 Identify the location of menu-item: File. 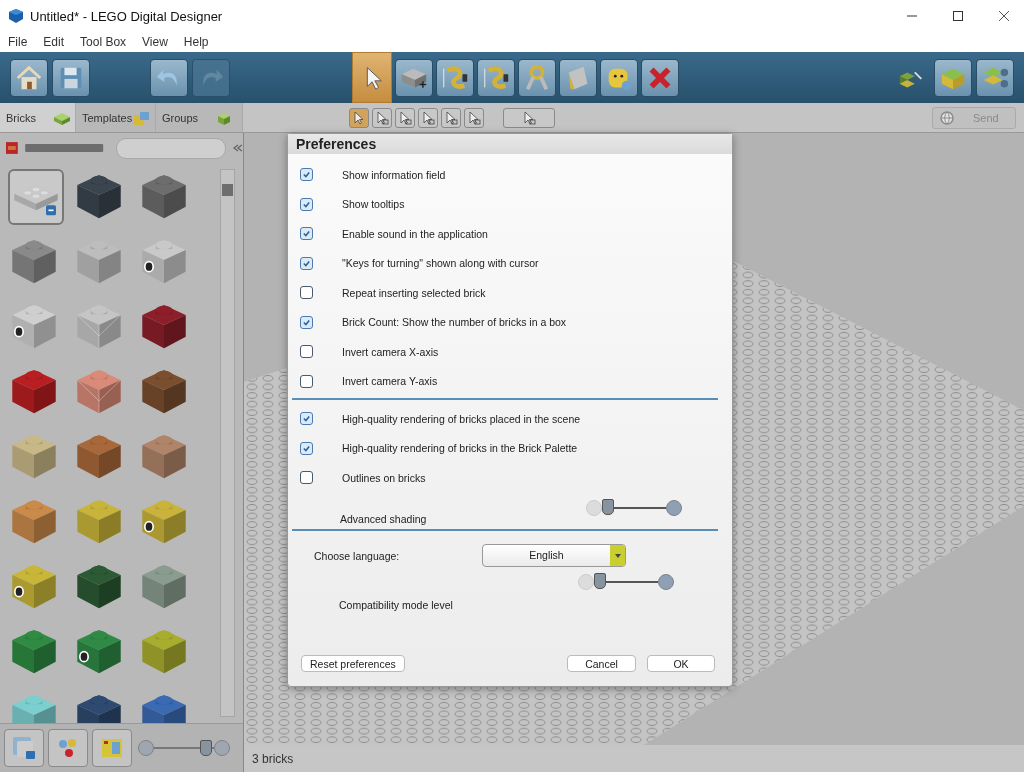
(18, 42).